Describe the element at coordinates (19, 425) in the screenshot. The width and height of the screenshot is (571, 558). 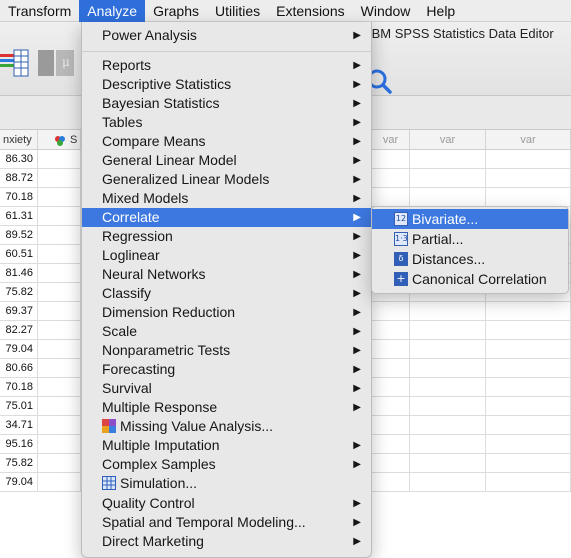
I see `table-cell-anxiety: 34.71` at that location.